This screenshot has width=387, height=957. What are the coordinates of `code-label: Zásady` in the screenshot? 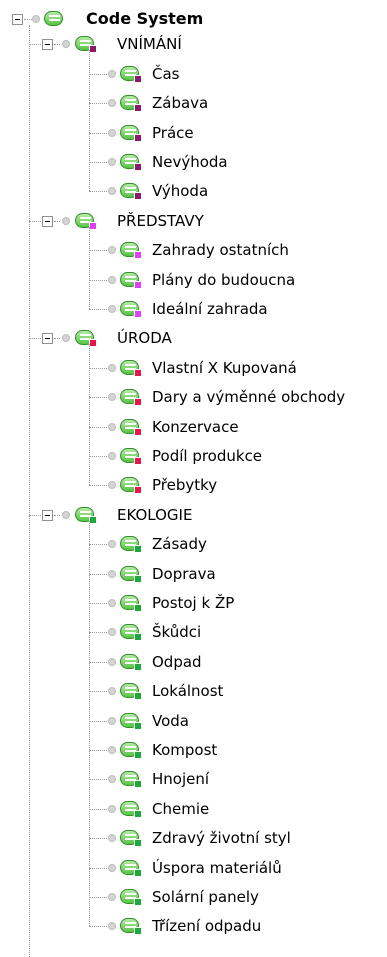 It's located at (179, 544).